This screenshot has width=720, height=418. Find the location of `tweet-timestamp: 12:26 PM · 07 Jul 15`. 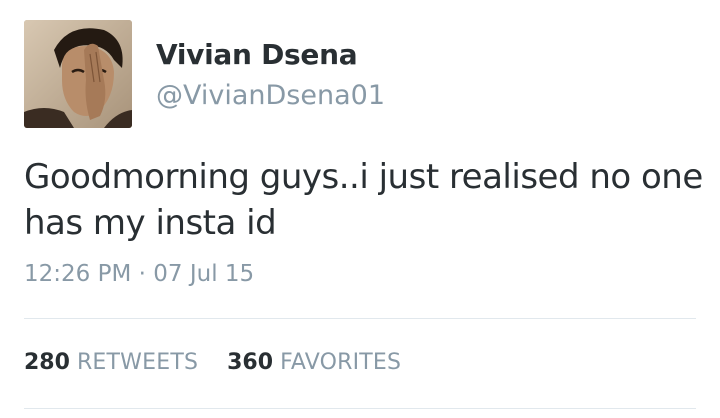

tweet-timestamp: 12:26 PM · 07 Jul 15 is located at coordinates (139, 274).